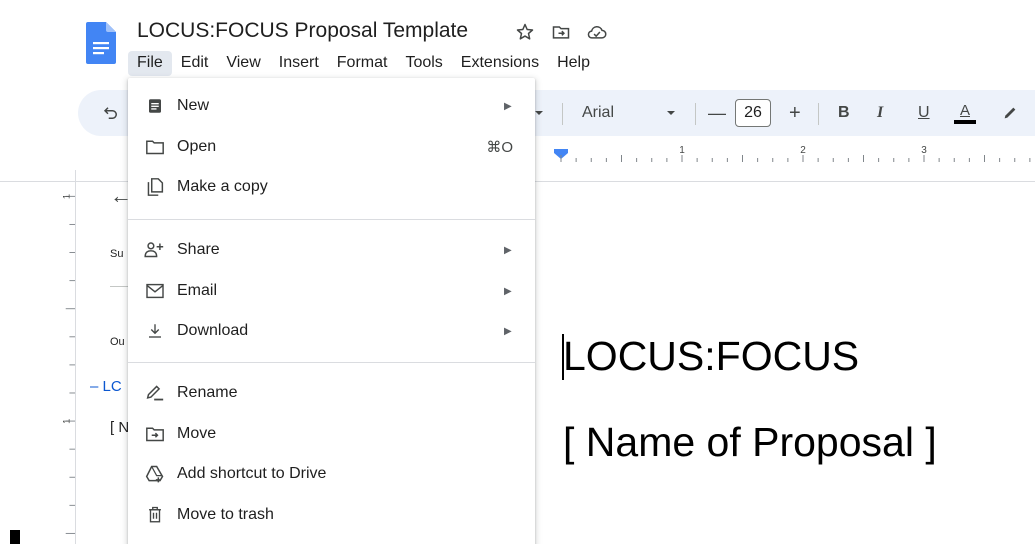 Image resolution: width=1035 pixels, height=544 pixels. What do you see at coordinates (155, 106) in the screenshot?
I see `document-icon` at bounding box center [155, 106].